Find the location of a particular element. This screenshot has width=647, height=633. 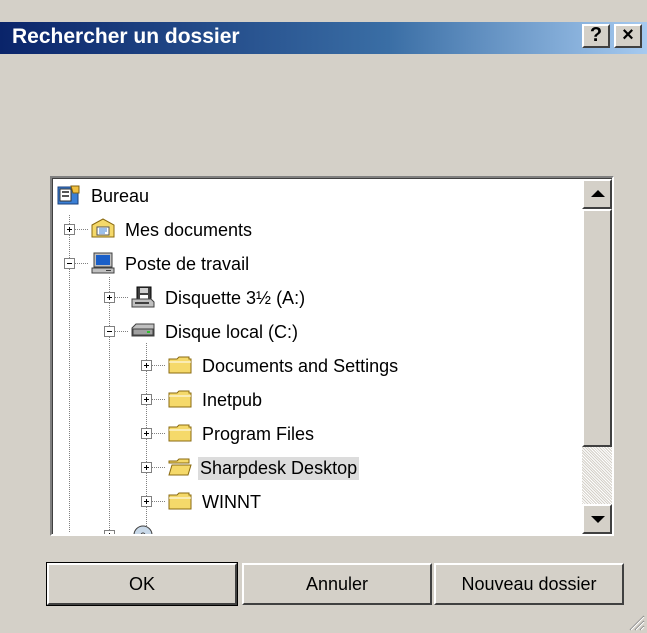

tree-item-sharpdesk-desktop: Sharpdesk Desktop is located at coordinates (313, 469).